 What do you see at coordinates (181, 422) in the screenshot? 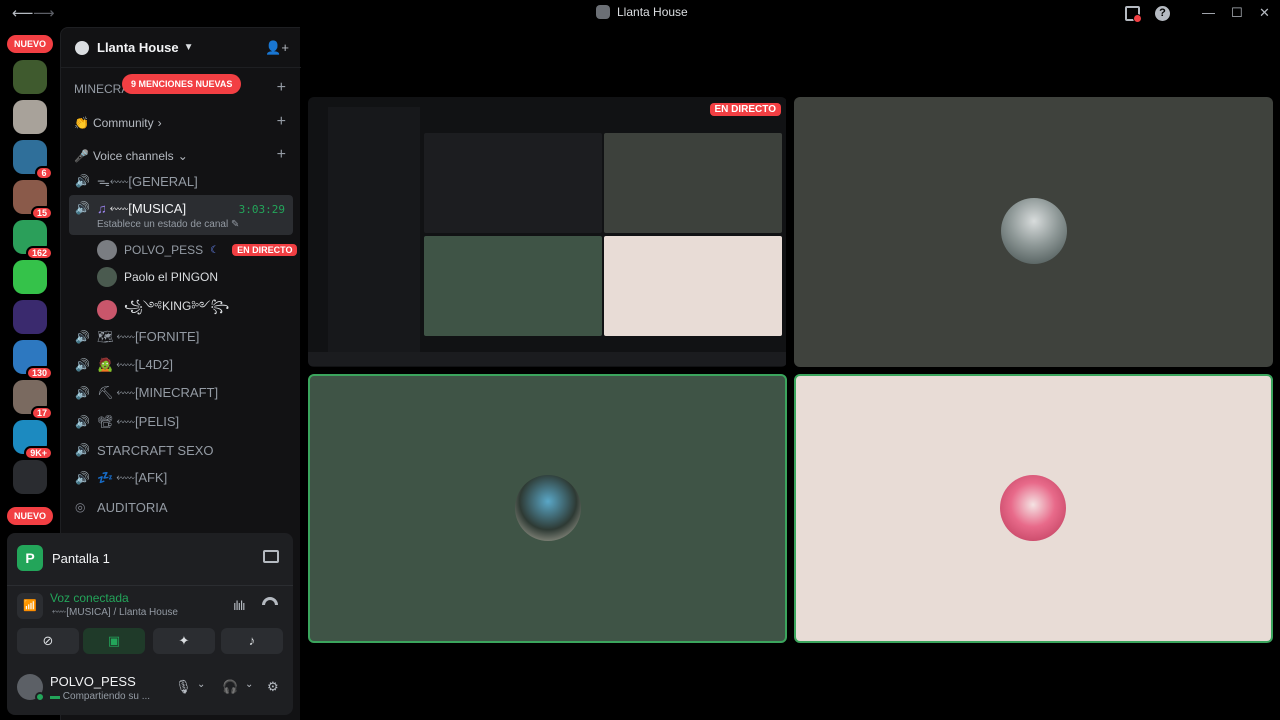
I see `voice-channel-pelis: 🔊 📽 ⬳[PELIS]` at bounding box center [181, 422].